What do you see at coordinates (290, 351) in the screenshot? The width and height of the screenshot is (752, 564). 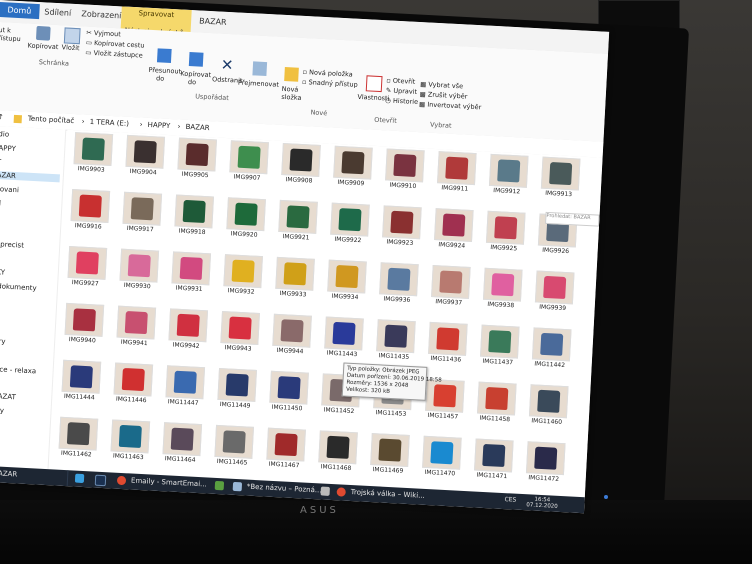 I see `file-name: IMG9944` at bounding box center [290, 351].